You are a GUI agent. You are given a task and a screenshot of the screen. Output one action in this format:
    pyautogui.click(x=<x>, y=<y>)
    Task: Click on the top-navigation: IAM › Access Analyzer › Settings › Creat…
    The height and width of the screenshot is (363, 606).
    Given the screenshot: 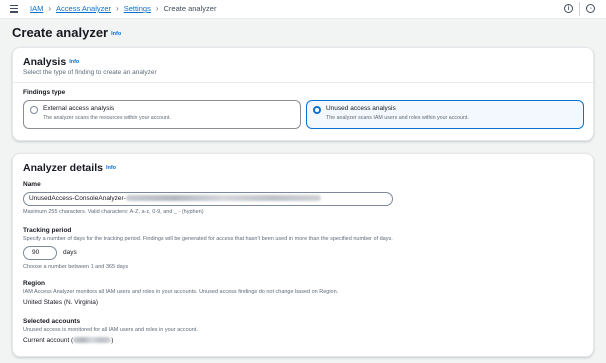 What is the action you would take?
    pyautogui.click(x=303, y=9)
    